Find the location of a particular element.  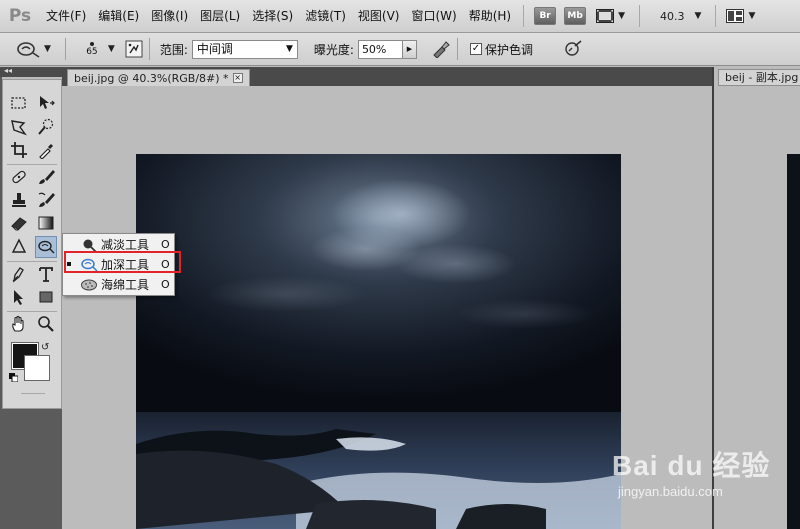

menu-image: 图像(I) is located at coordinates (169, 16).